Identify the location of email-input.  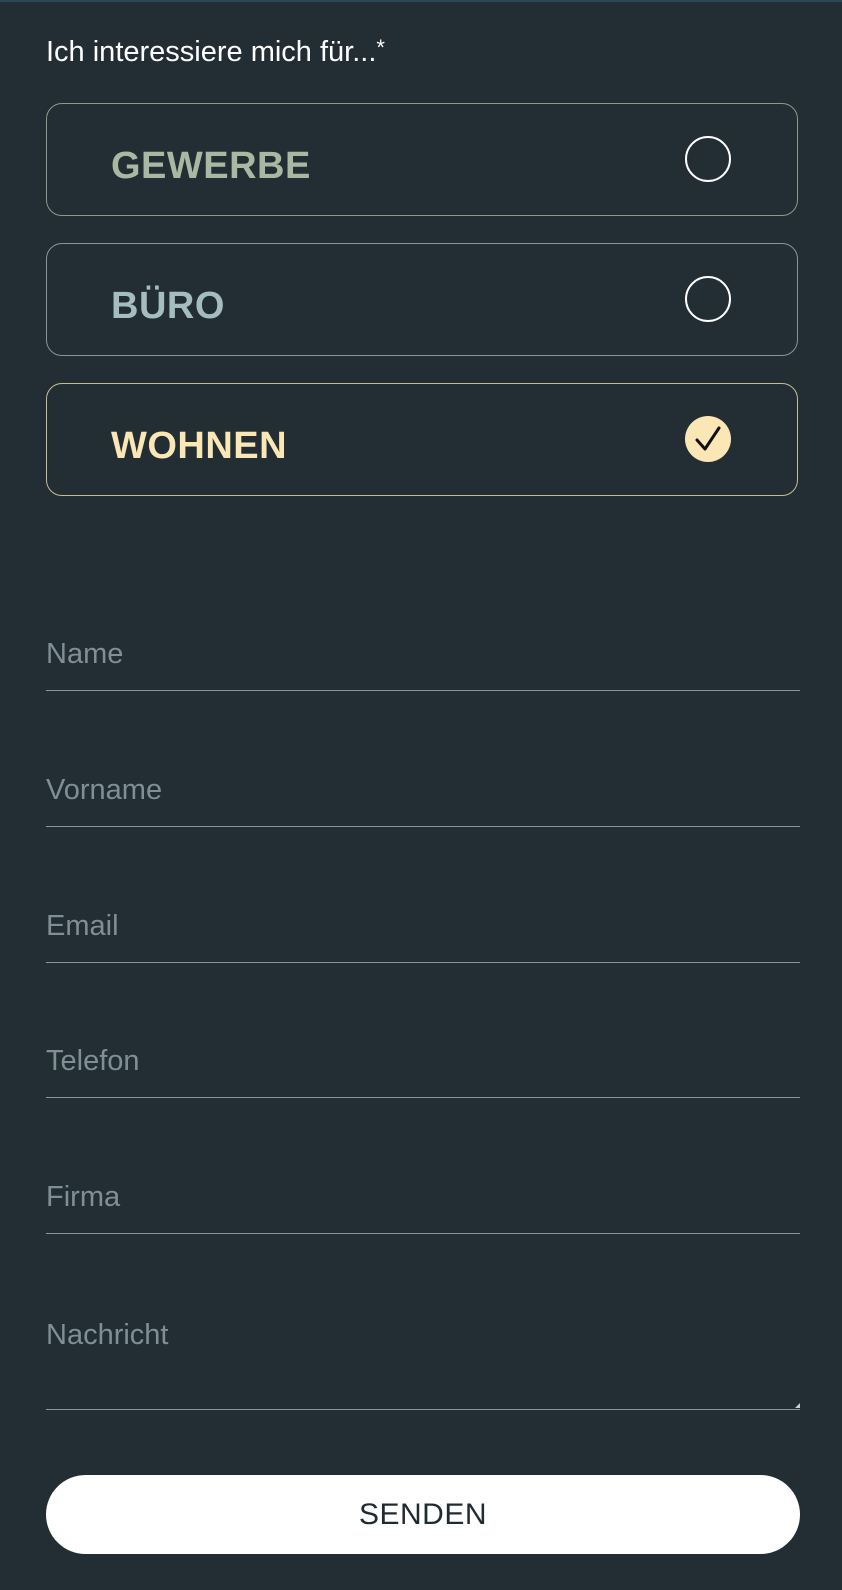
(423, 926).